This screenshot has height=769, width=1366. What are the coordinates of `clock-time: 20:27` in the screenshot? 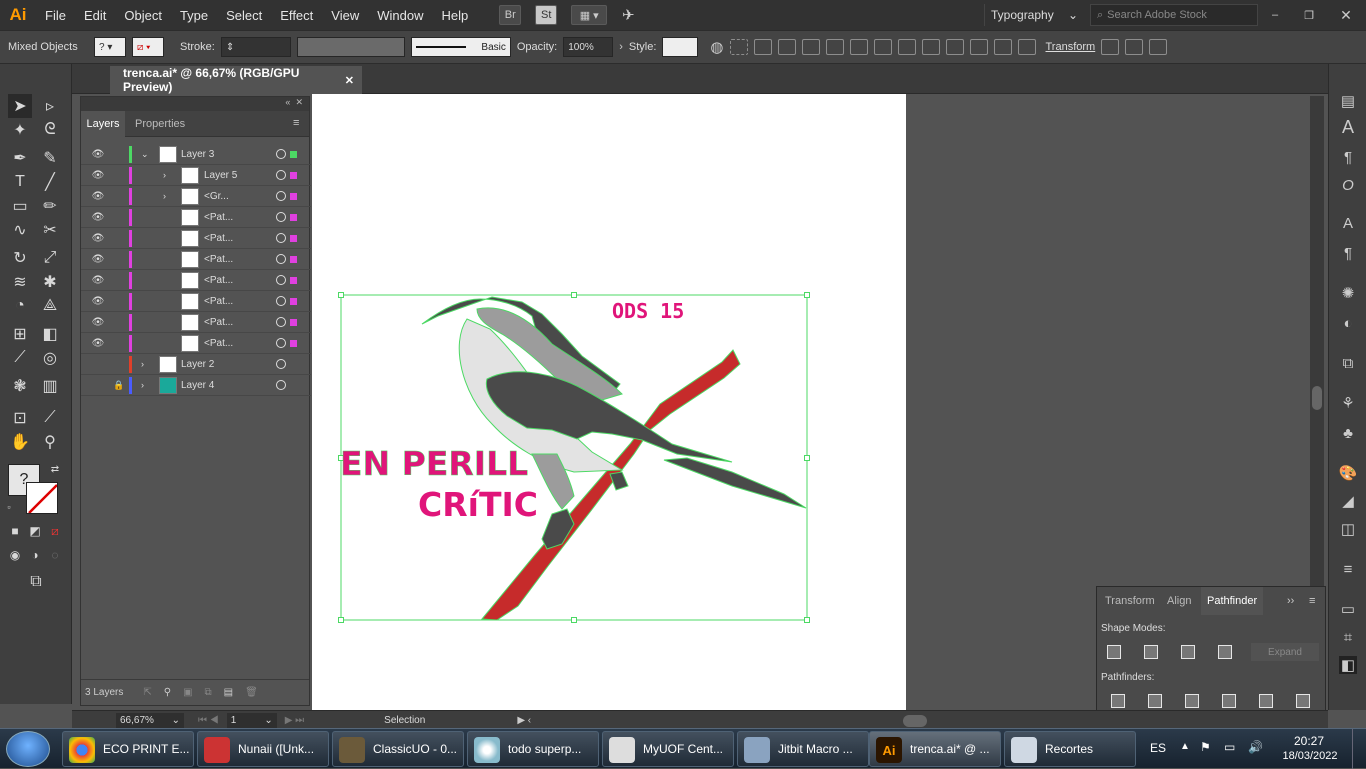 It's located at (1309, 741).